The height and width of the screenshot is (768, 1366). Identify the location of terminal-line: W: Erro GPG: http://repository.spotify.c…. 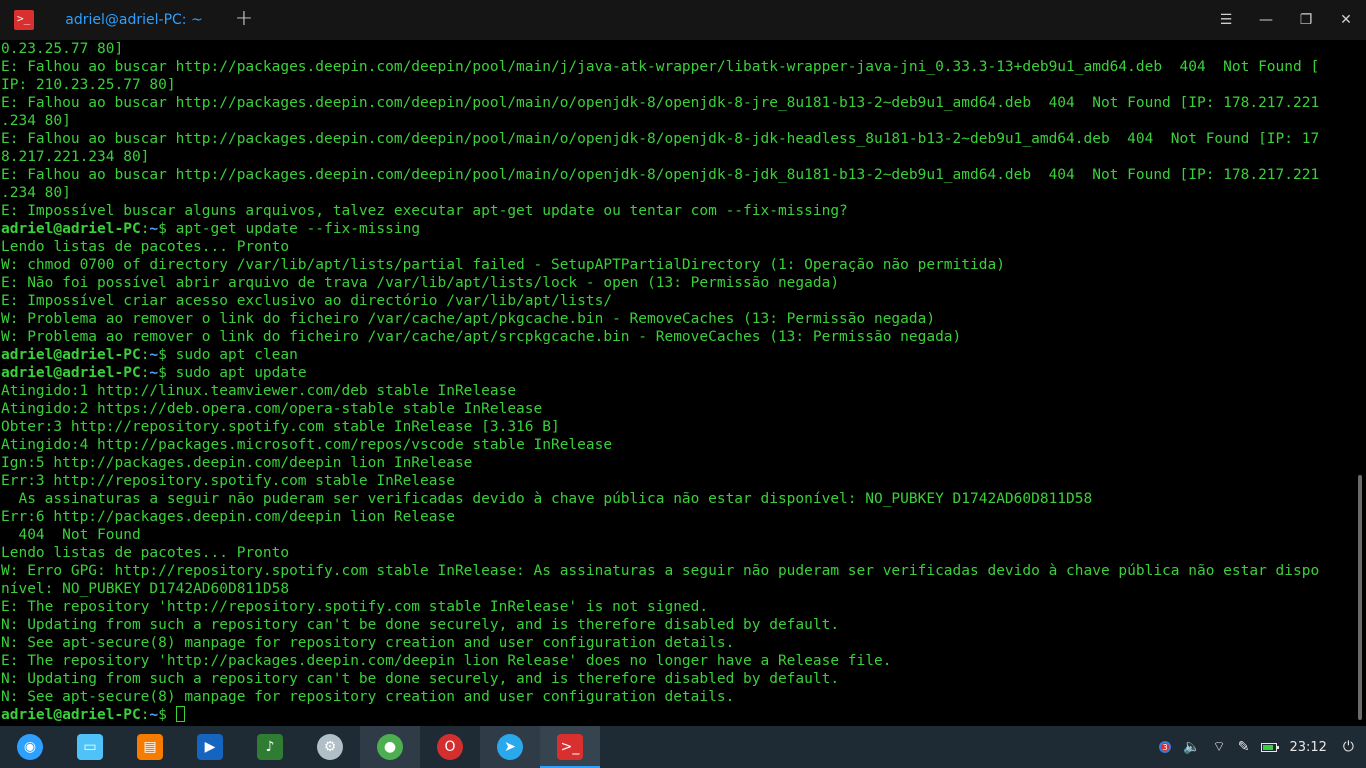
(683, 571).